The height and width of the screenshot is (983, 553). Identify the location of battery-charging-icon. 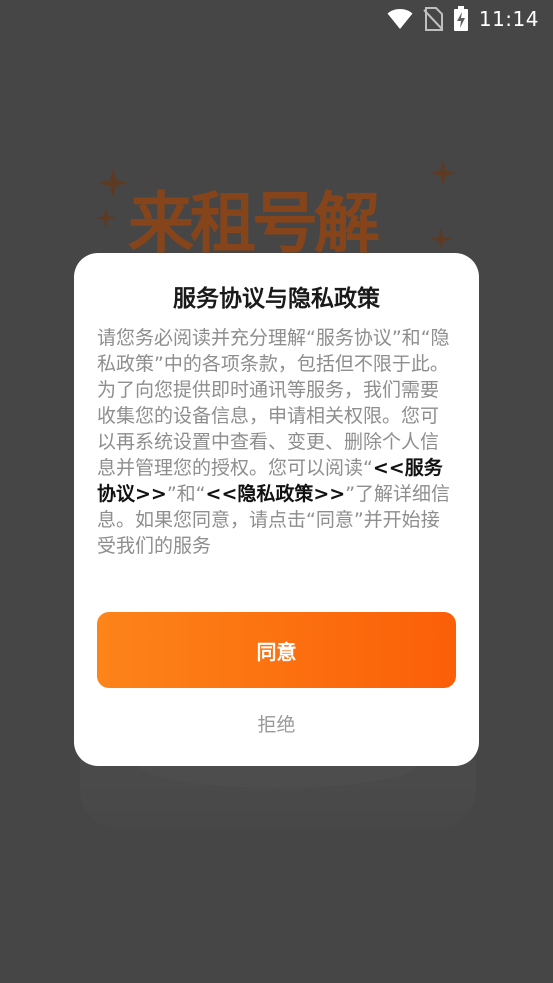
(460, 18).